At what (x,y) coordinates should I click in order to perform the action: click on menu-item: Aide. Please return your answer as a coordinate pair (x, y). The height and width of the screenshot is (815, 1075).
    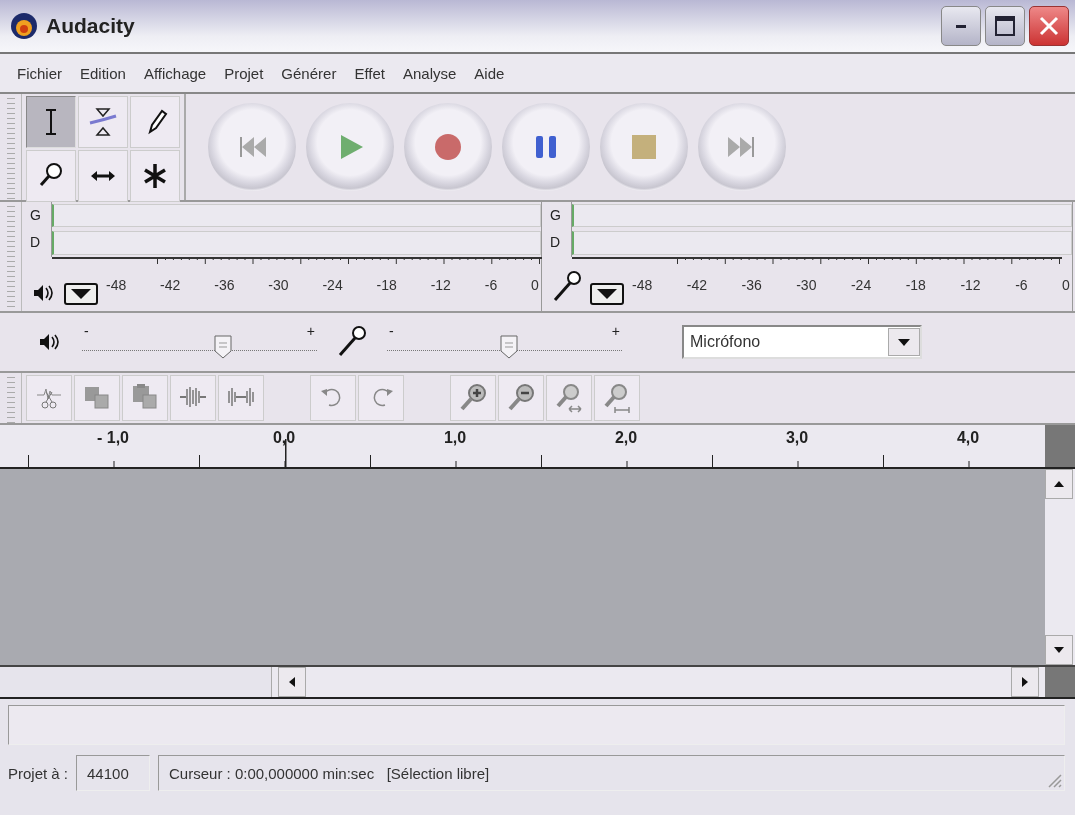
    Looking at the image, I should click on (489, 73).